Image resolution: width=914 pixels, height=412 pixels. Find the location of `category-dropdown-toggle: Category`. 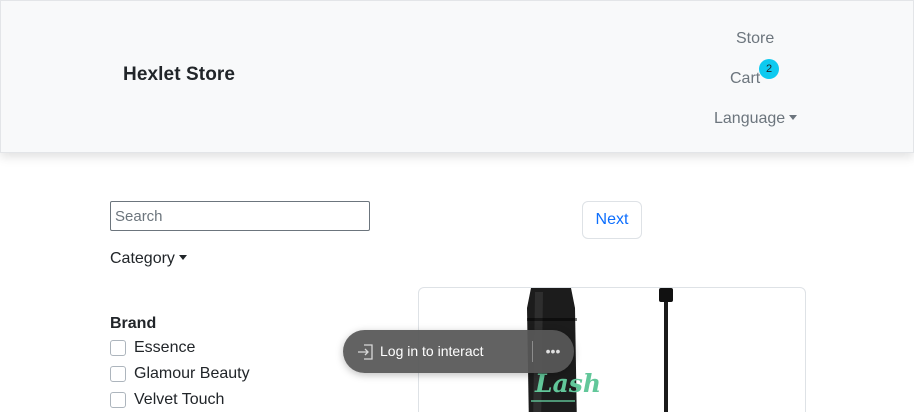

category-dropdown-toggle: Category is located at coordinates (148, 259).